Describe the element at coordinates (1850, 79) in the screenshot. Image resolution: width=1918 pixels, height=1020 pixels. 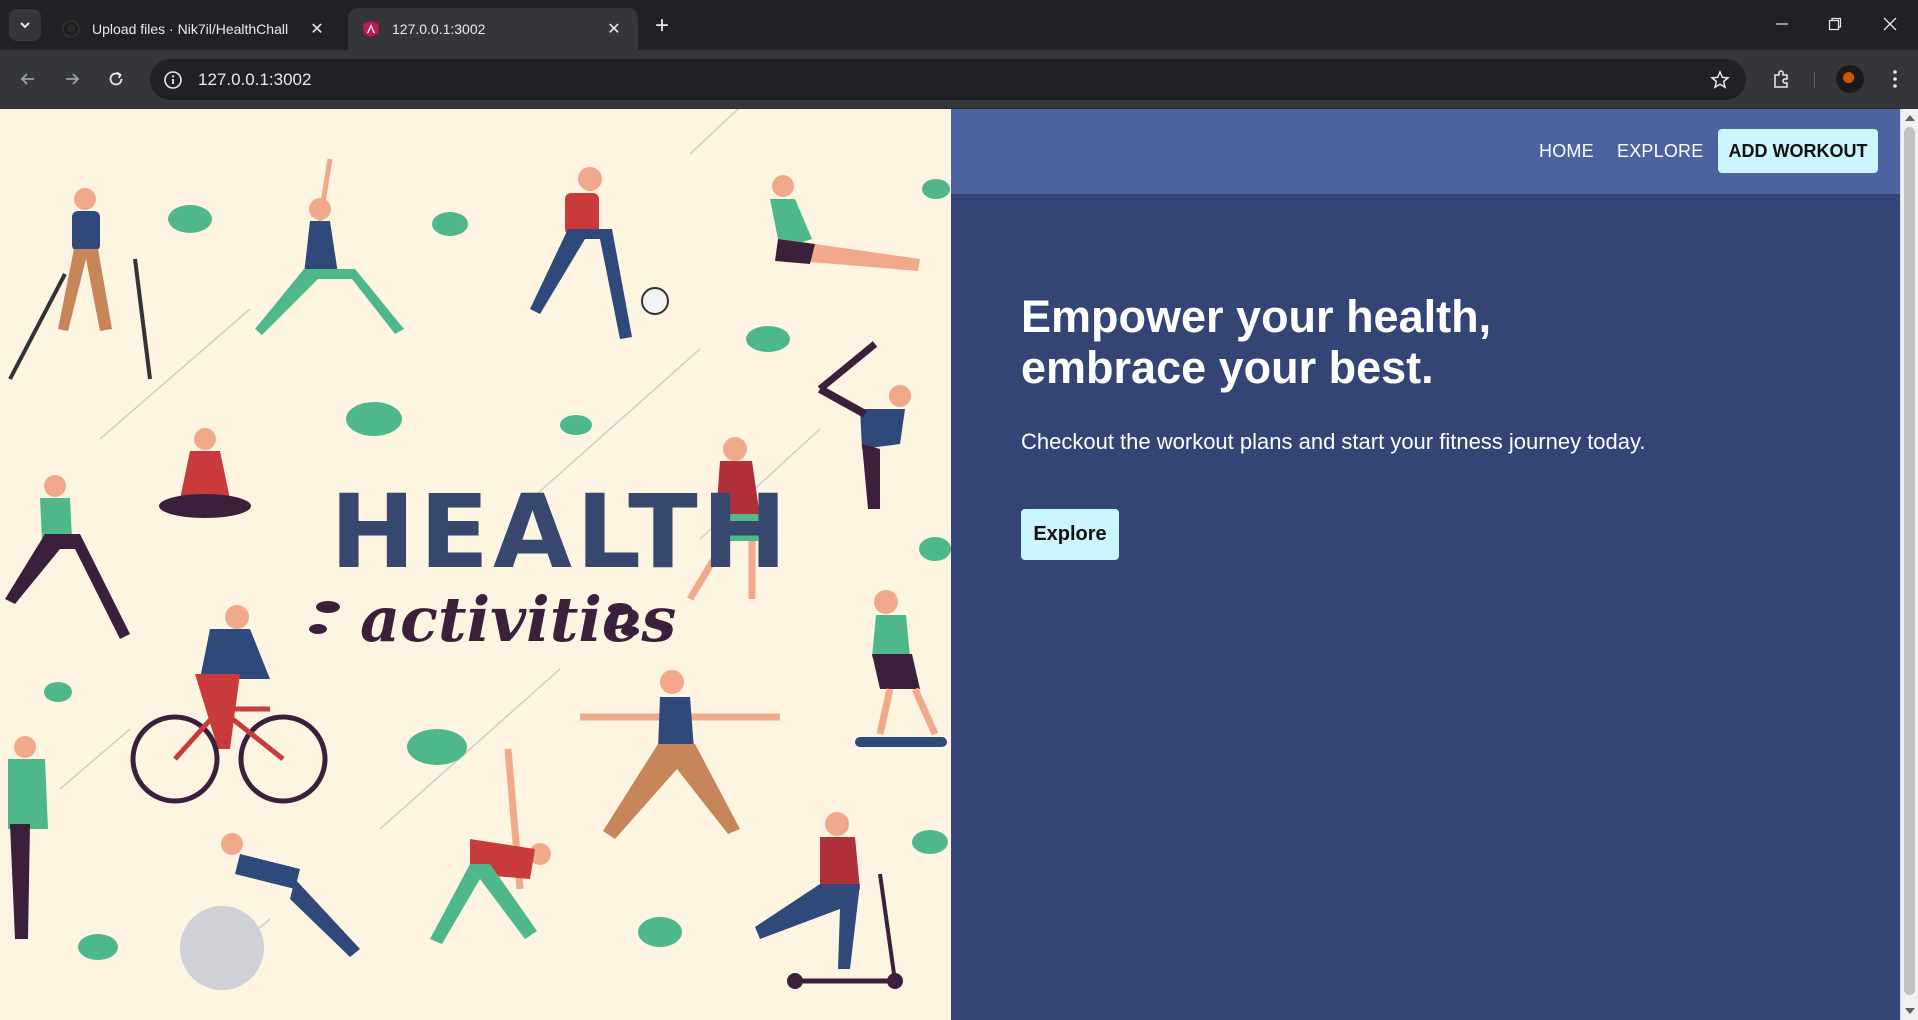
I see `profile-avatar` at that location.